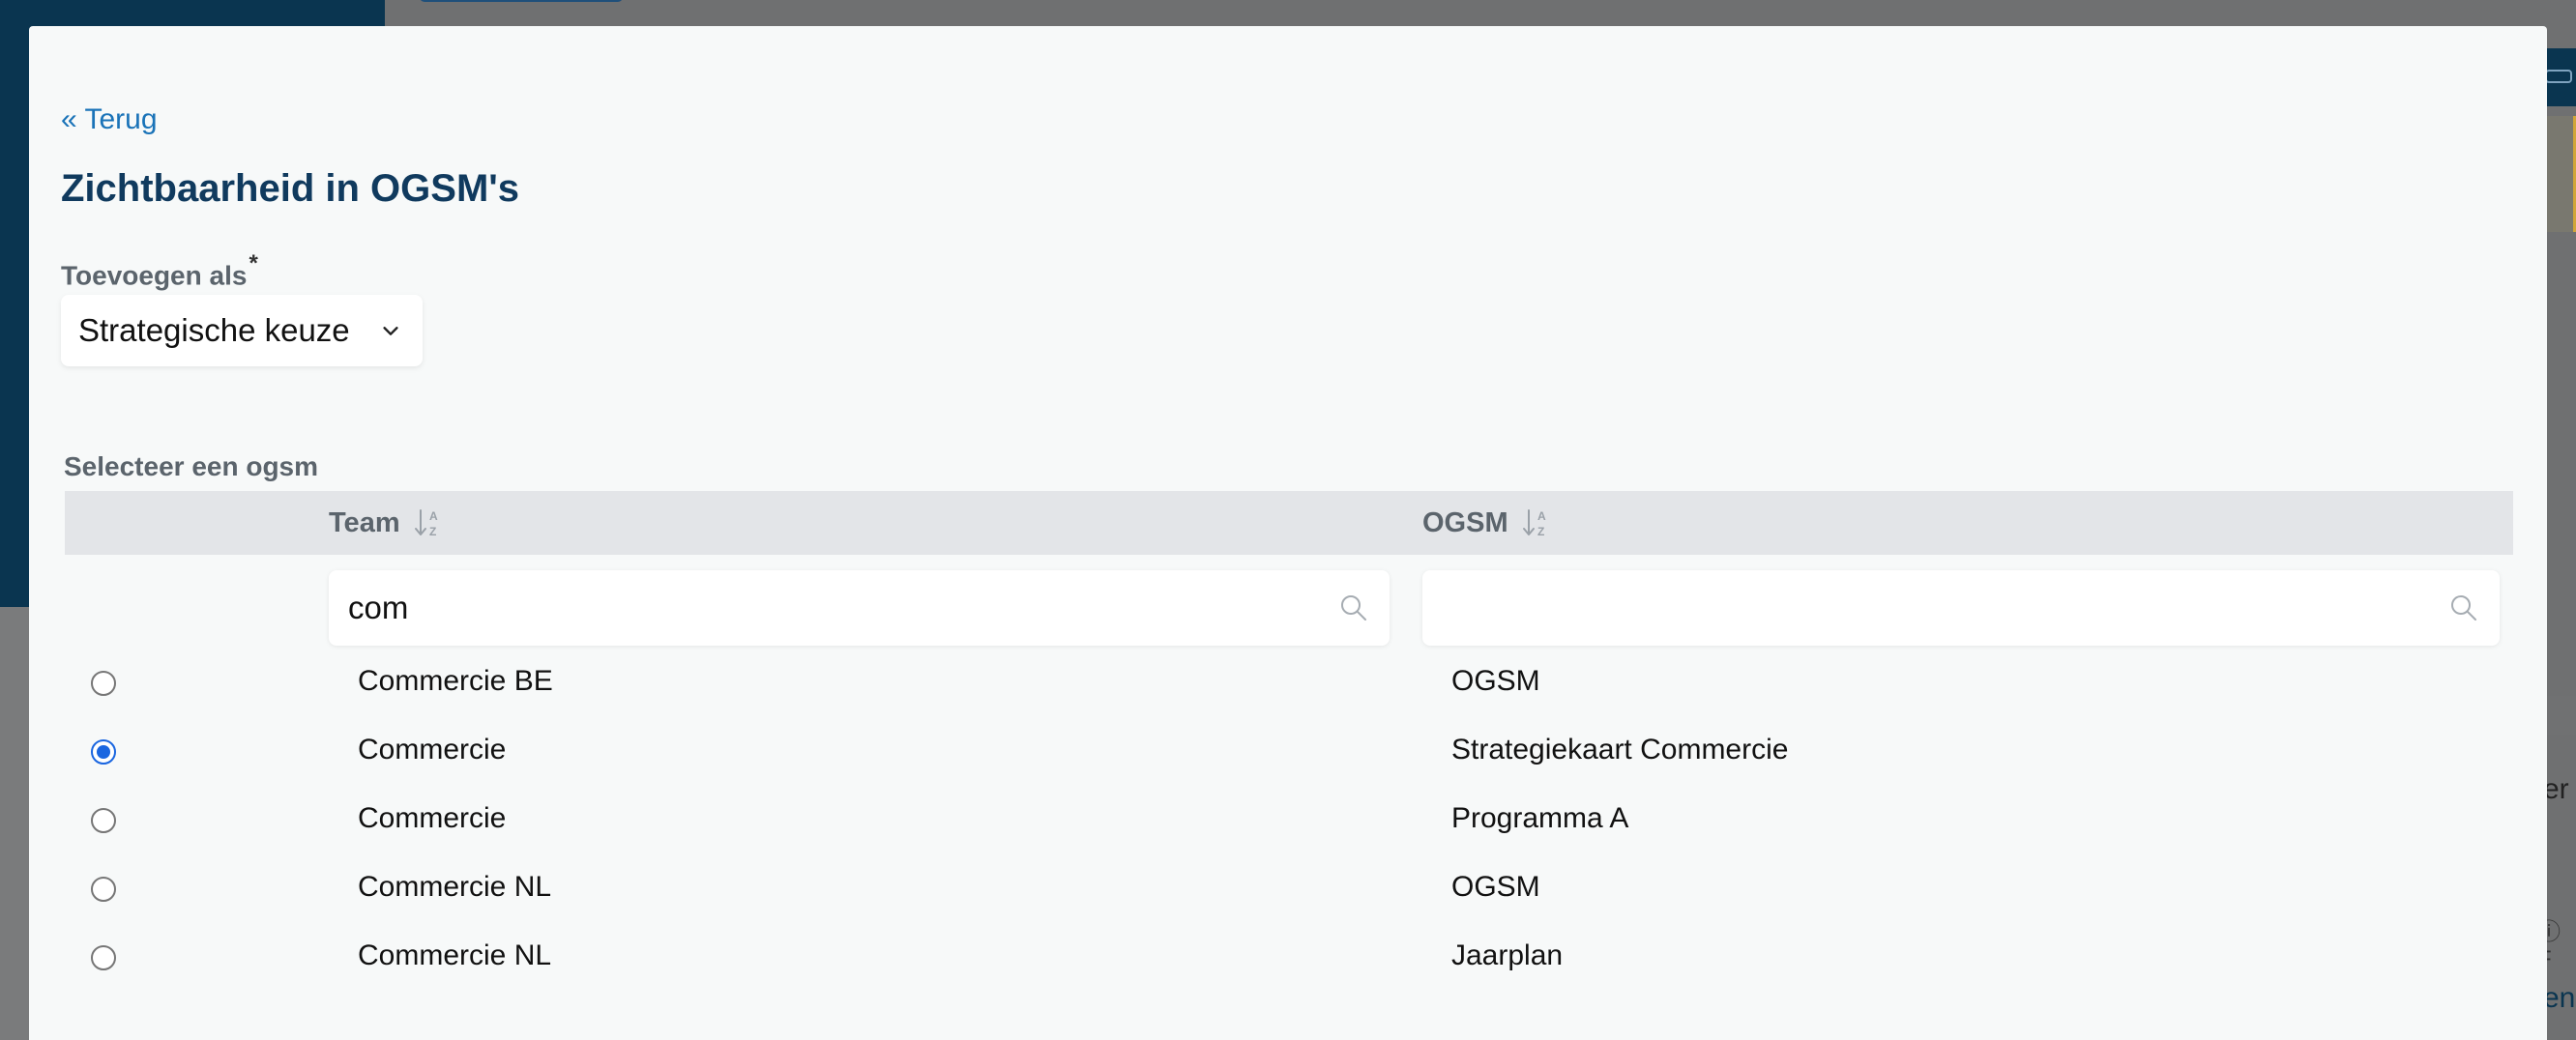 The image size is (2576, 1040). Describe the element at coordinates (1289, 523) in the screenshot. I see `table-header: Team A Z OGSM A Z` at that location.